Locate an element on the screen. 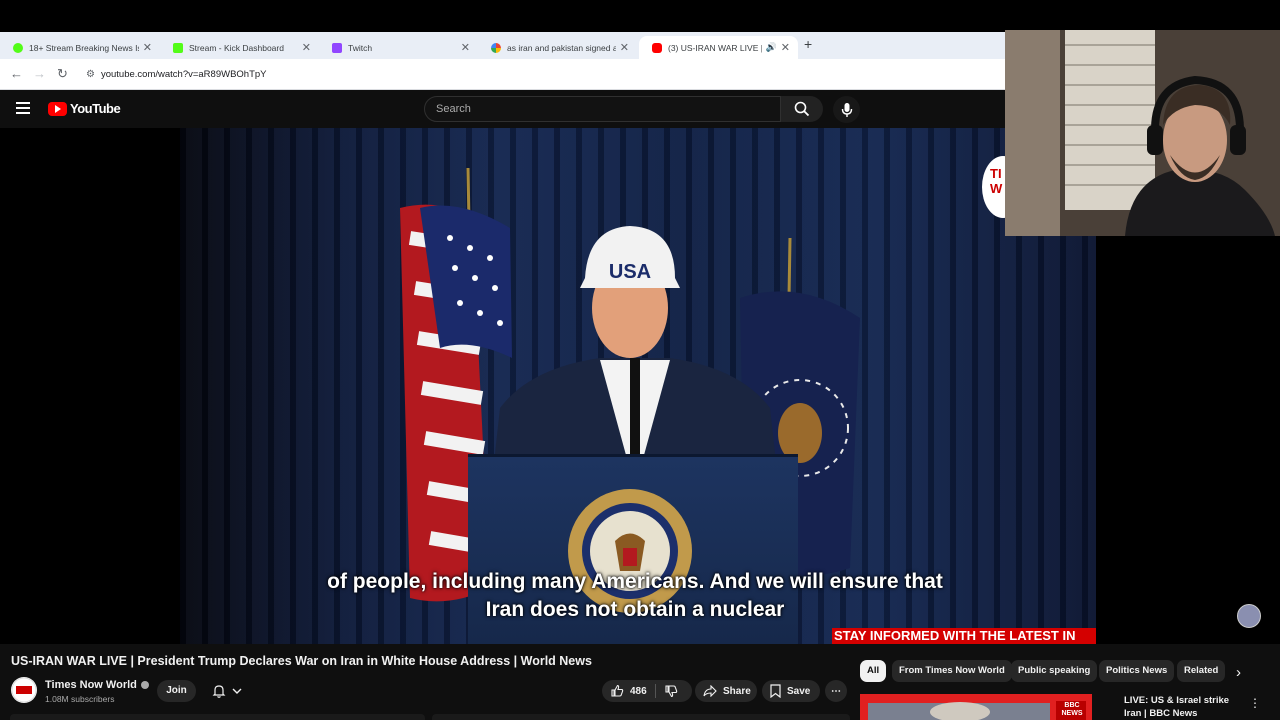 The image size is (1280, 720). chevron-down-icon is located at coordinates (237, 691).